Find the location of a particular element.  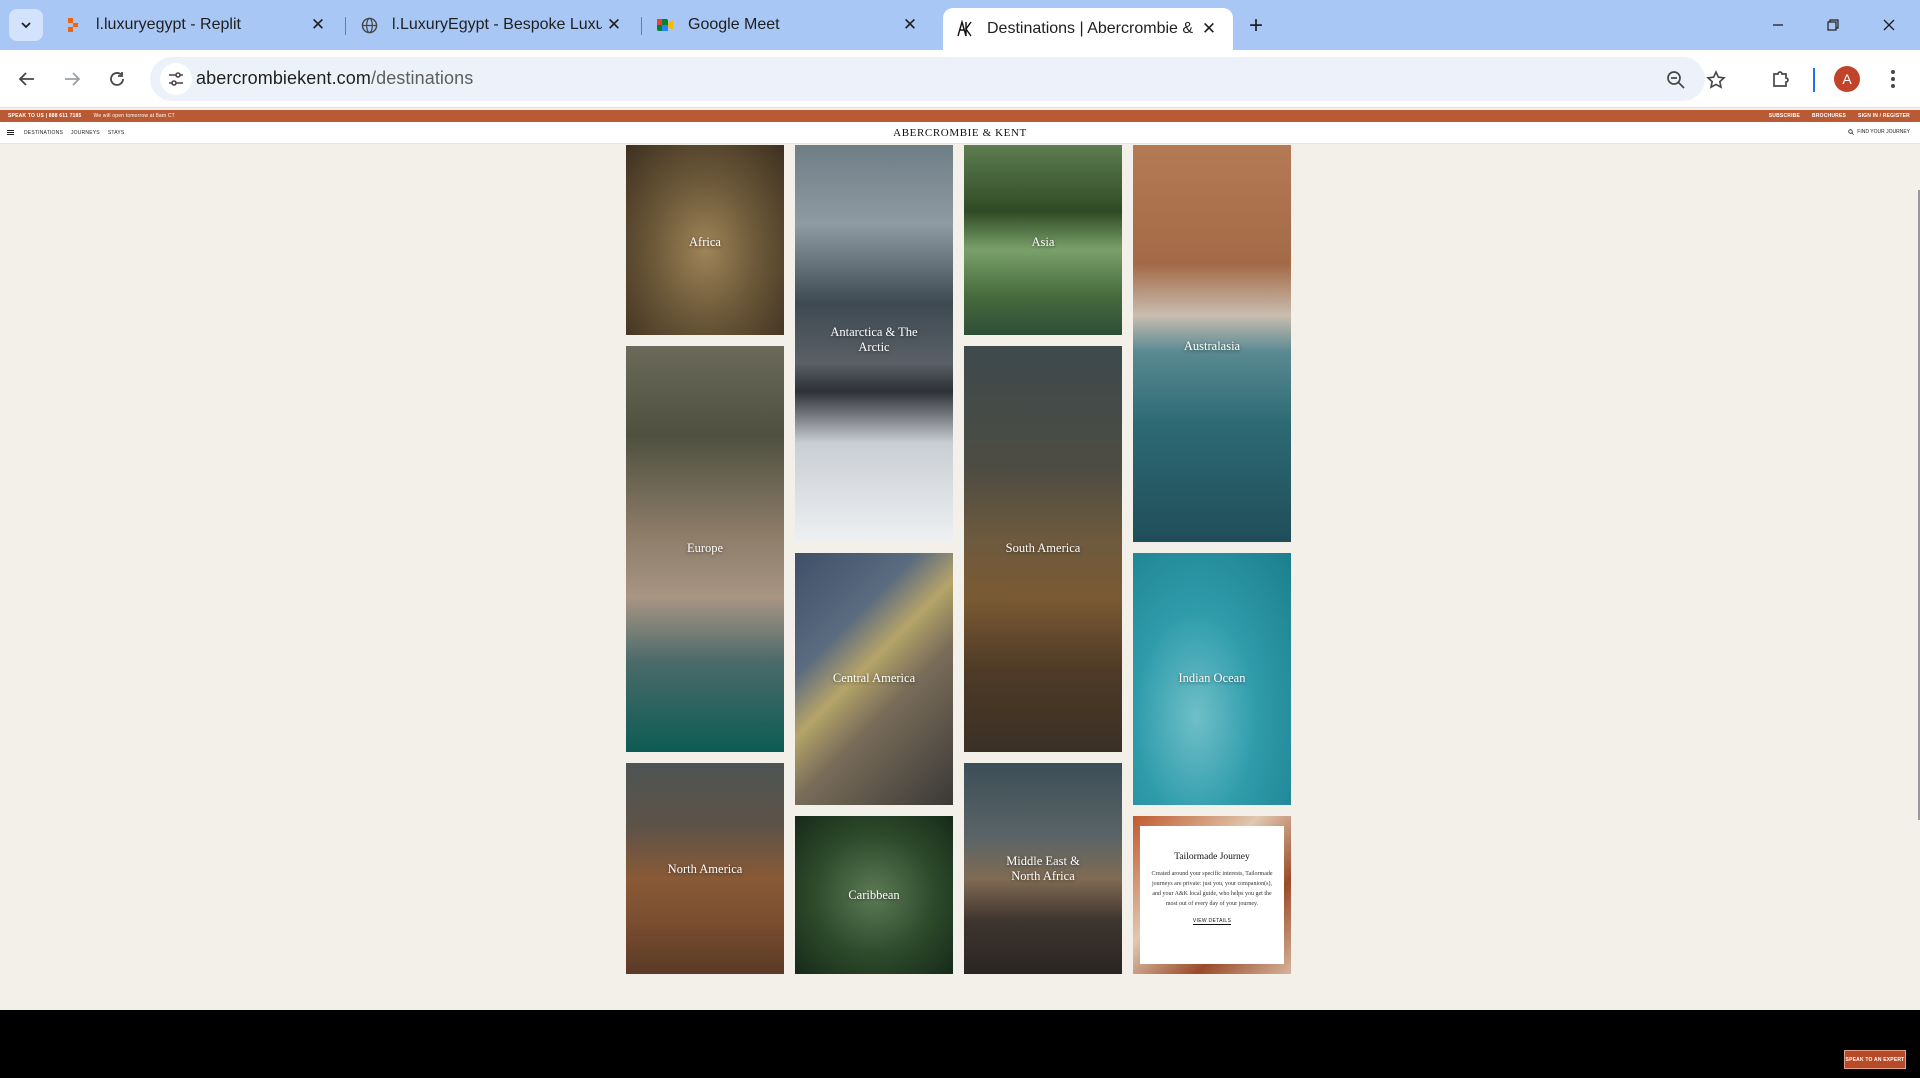

tab-abercrombie-kent: Destinations | Abercrombie & K ✕ is located at coordinates (1088, 29).